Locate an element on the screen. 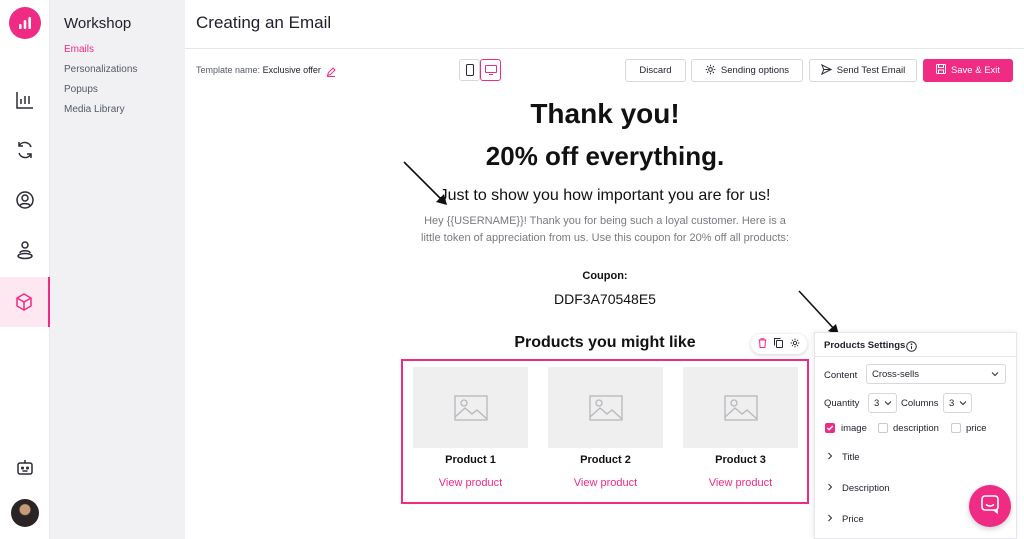  save-icon is located at coordinates (940, 70).